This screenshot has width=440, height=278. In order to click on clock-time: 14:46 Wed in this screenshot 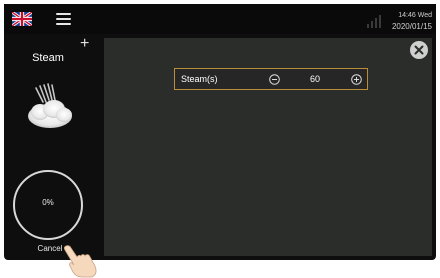, I will do `click(415, 15)`.